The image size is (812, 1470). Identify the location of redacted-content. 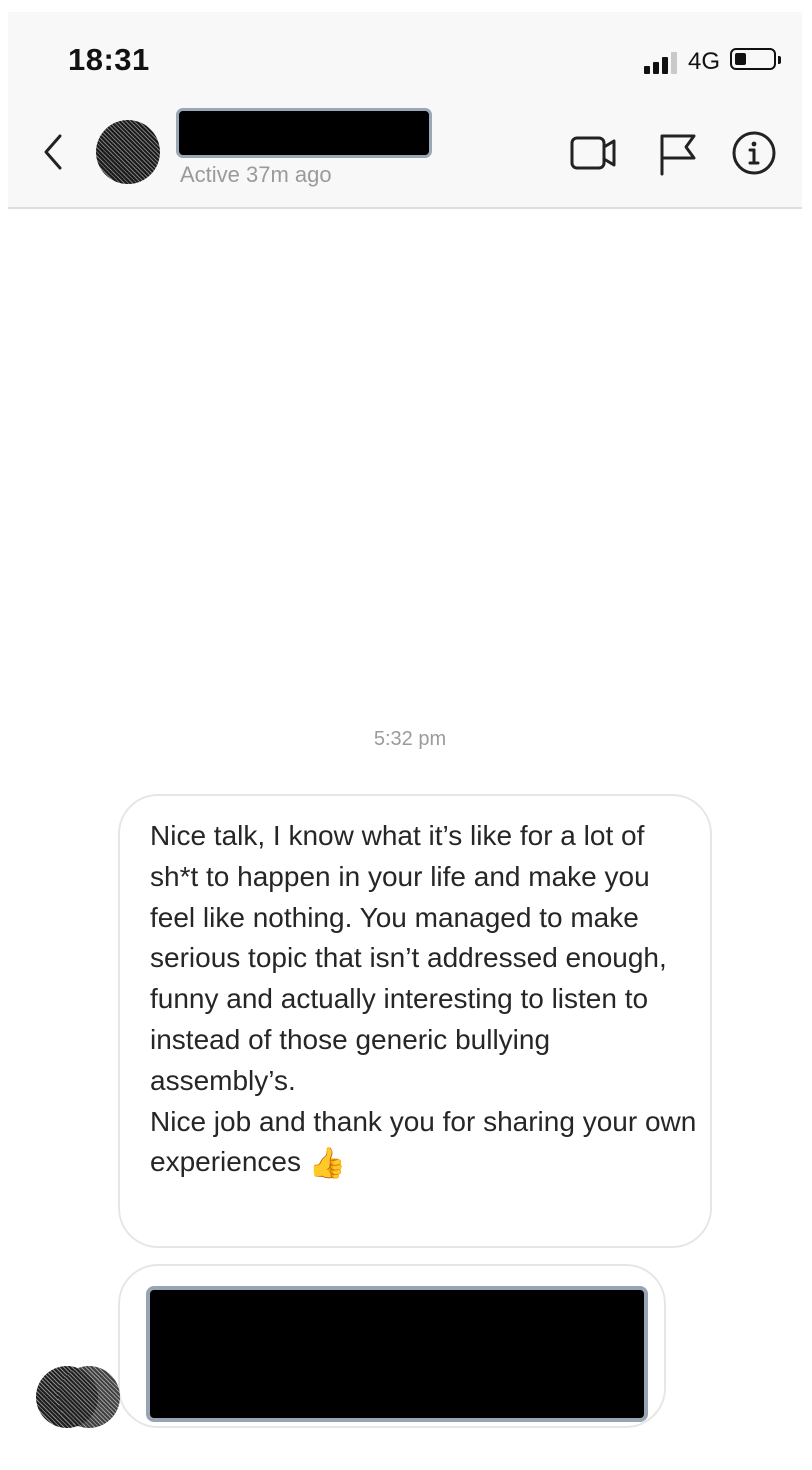
(397, 1354).